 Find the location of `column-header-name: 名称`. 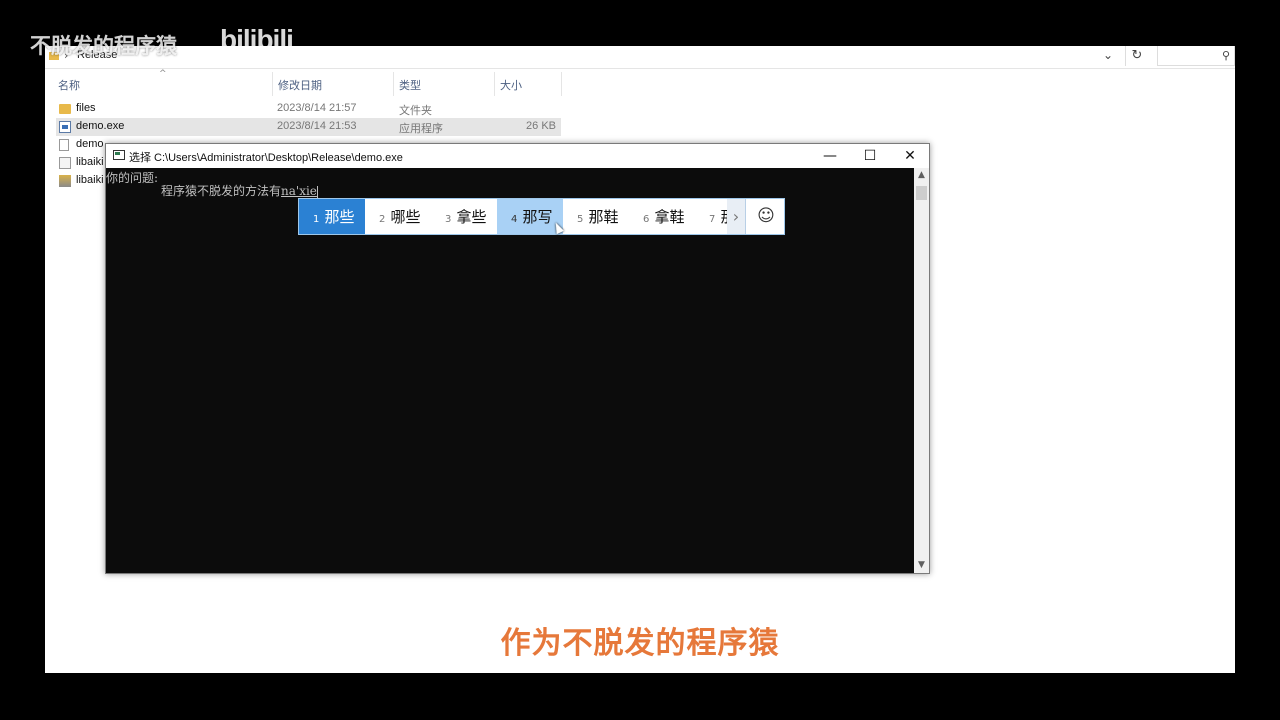

column-header-name: 名称 is located at coordinates (69, 85).